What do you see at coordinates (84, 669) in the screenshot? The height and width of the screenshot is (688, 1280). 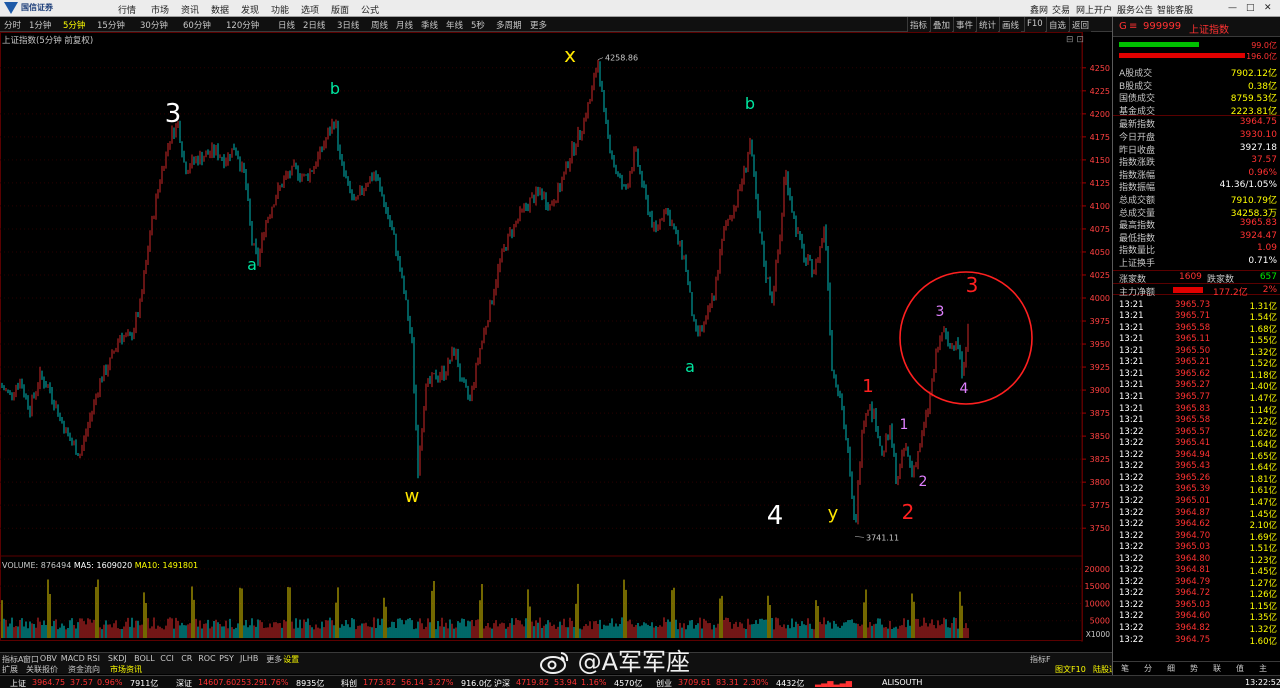 I see `extension-tab-2: 资金流向` at bounding box center [84, 669].